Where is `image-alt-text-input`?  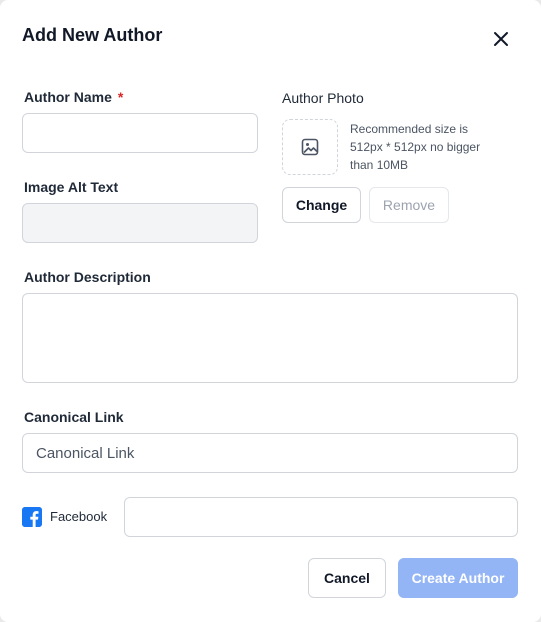 image-alt-text-input is located at coordinates (140, 223).